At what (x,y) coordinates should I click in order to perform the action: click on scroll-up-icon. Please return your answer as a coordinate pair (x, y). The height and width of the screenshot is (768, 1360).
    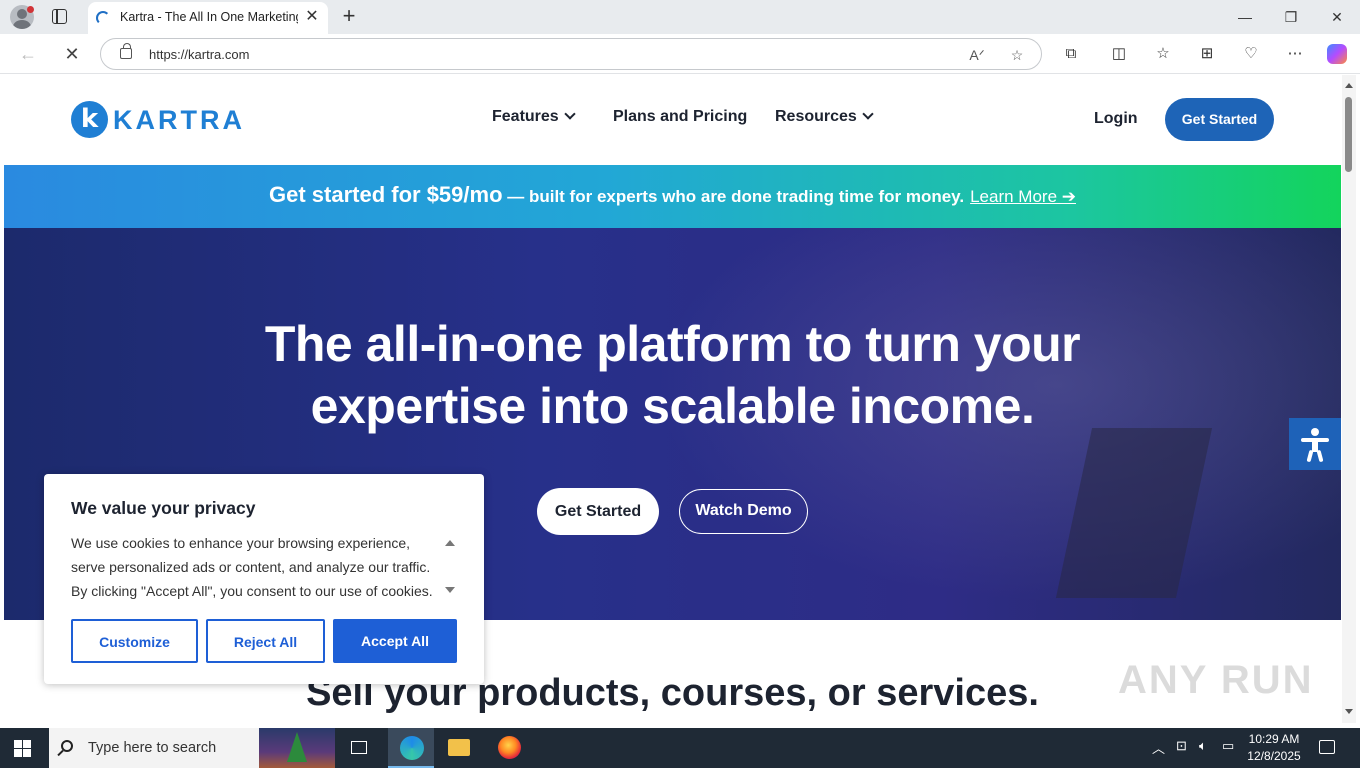
    Looking at the image, I should click on (450, 543).